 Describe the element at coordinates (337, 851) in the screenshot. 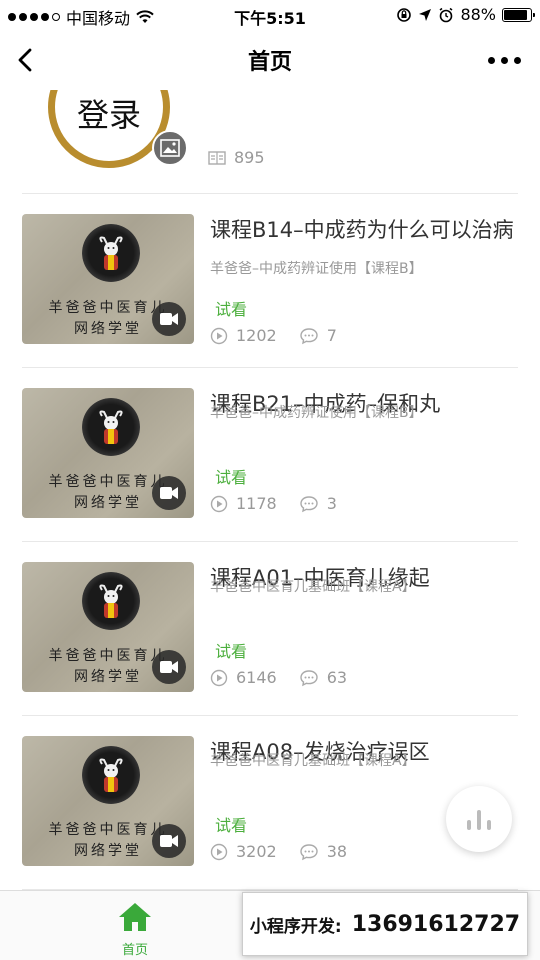

I see `comment-count-value: 38` at that location.